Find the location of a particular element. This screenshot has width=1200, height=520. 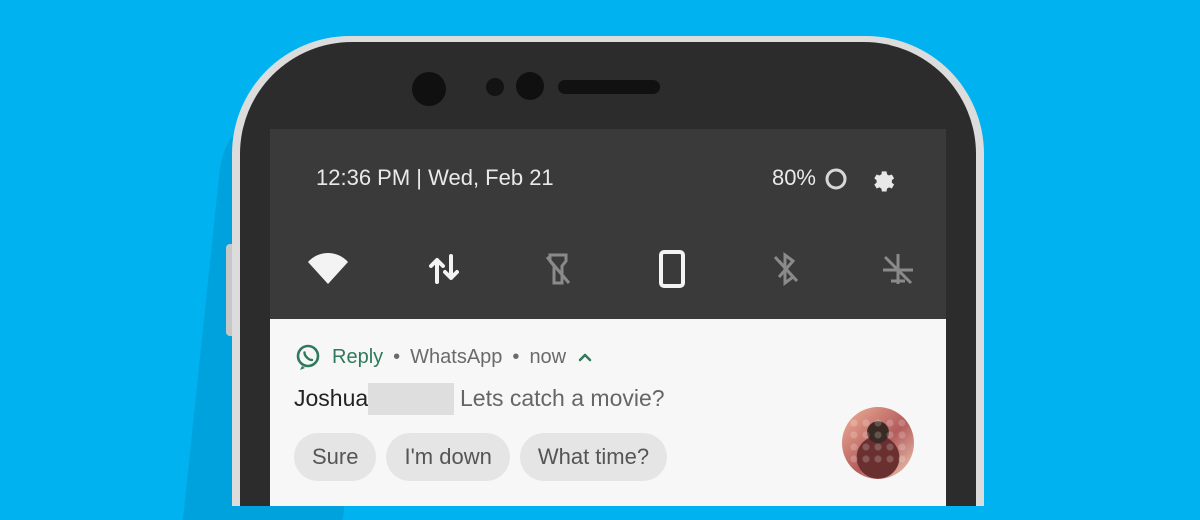

source-app: WhatsApp is located at coordinates (456, 356).